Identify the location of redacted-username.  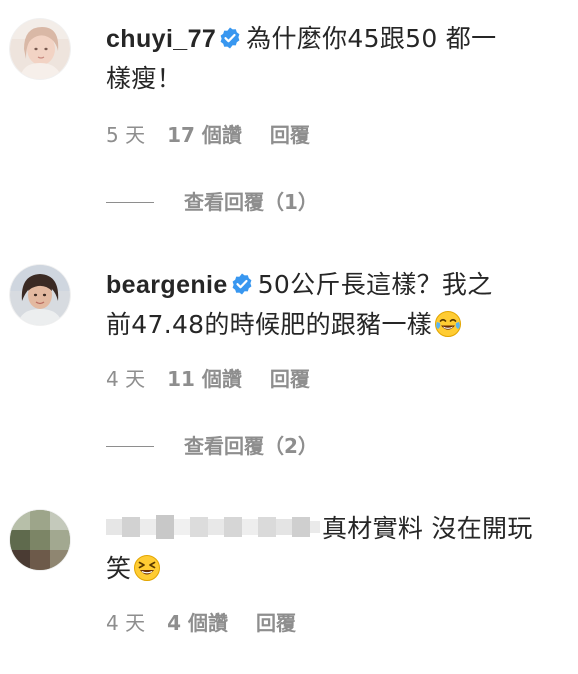
(213, 527).